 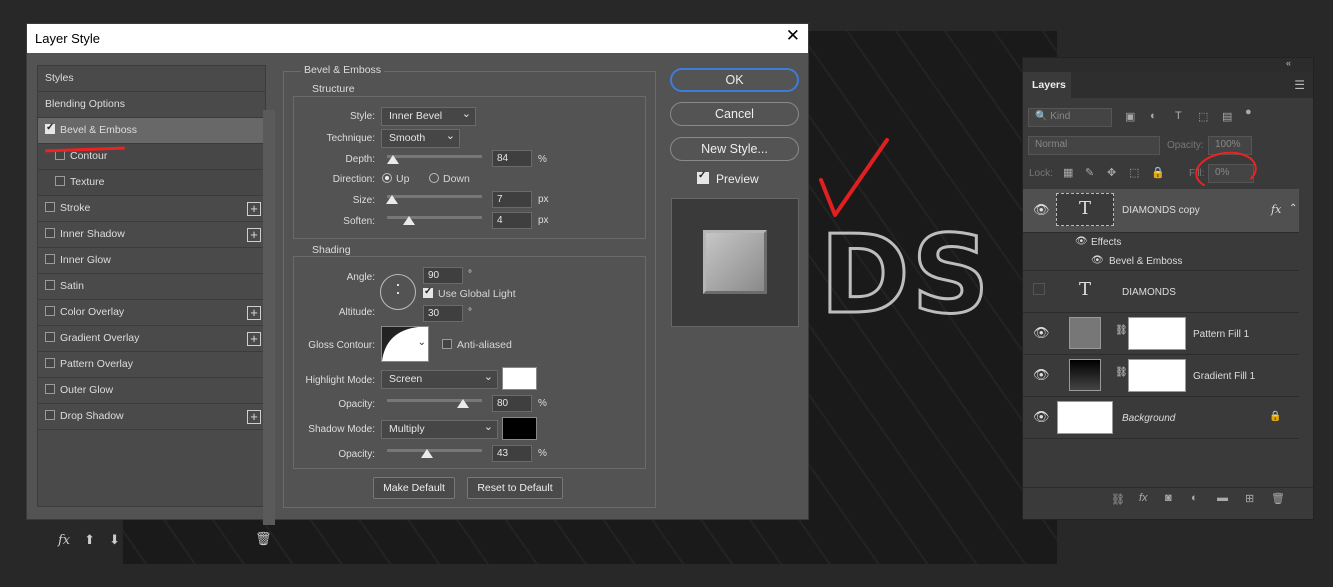 I want to click on depth-slider, so click(x=434, y=156).